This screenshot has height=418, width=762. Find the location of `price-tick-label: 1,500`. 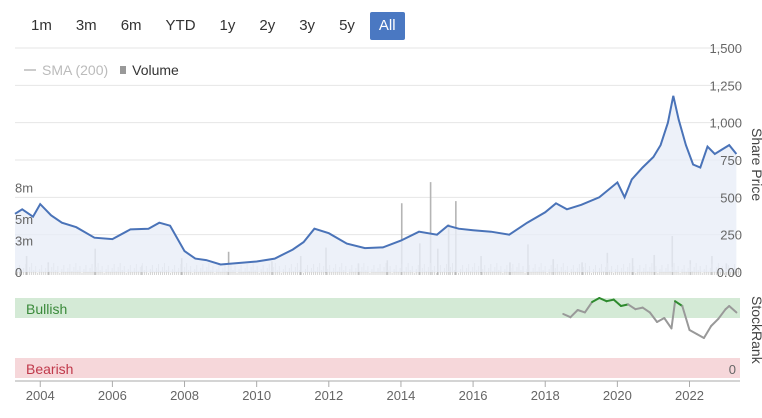

price-tick-label: 1,500 is located at coordinates (725, 48).